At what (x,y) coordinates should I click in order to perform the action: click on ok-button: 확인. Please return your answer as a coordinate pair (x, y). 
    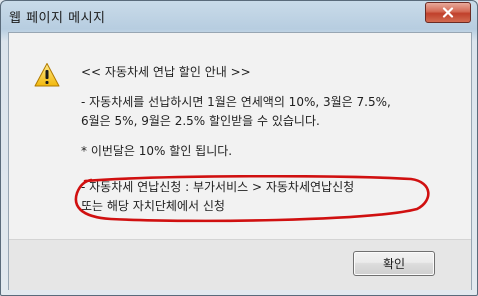
    Looking at the image, I should click on (394, 263).